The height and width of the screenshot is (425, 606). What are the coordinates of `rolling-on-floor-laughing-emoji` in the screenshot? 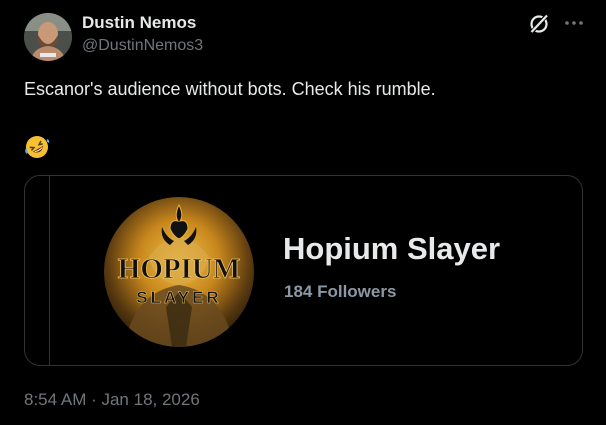 It's located at (37, 147).